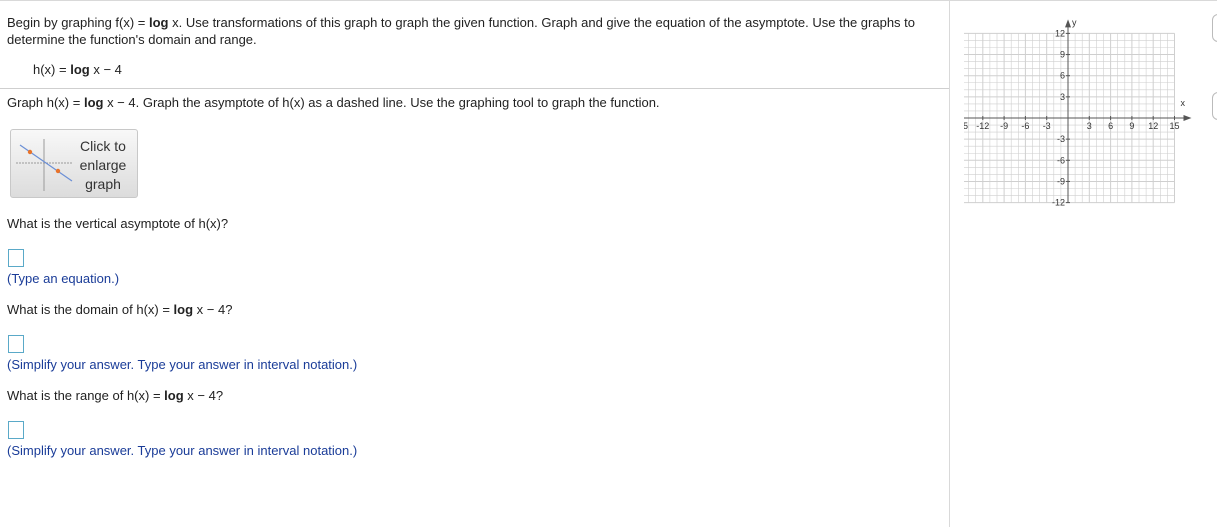 The height and width of the screenshot is (527, 1217). I want to click on graph-thumbnail-icon, so click(44, 165).